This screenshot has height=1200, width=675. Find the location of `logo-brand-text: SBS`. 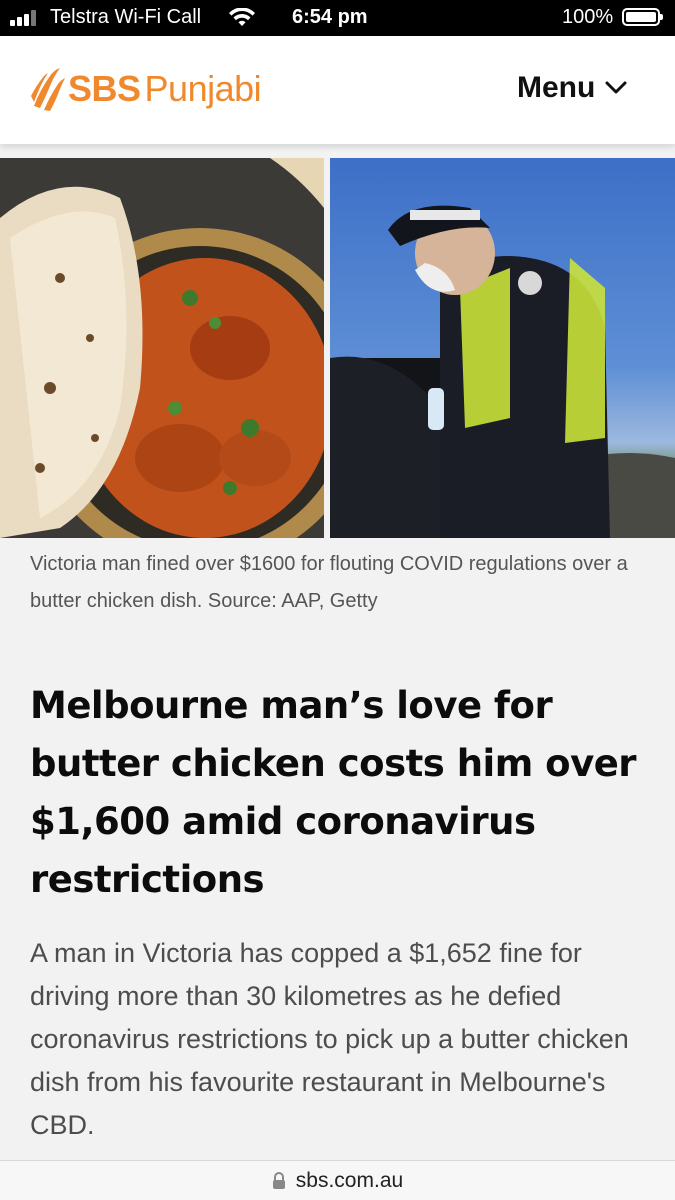

logo-brand-text: SBS is located at coordinates (104, 88).